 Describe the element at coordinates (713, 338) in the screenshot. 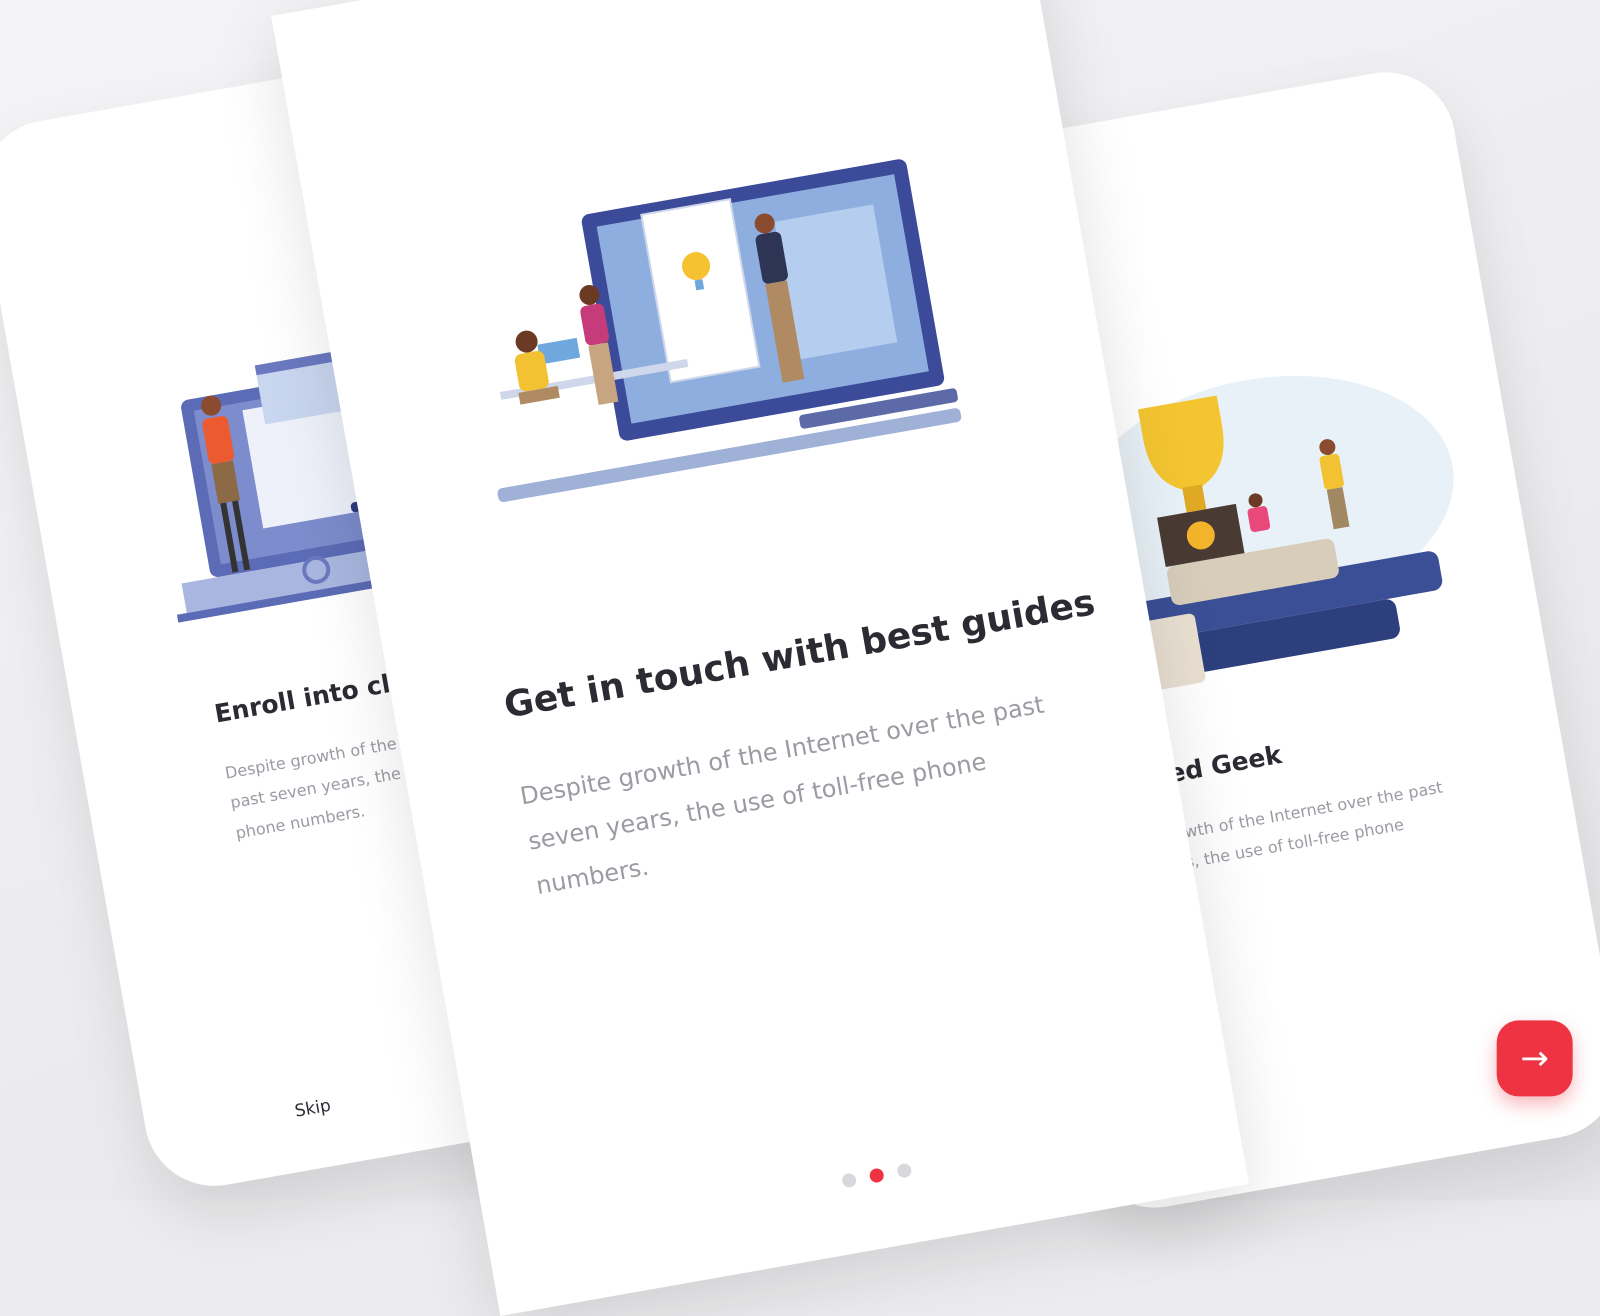

I see `team-presentation-illustration` at that location.